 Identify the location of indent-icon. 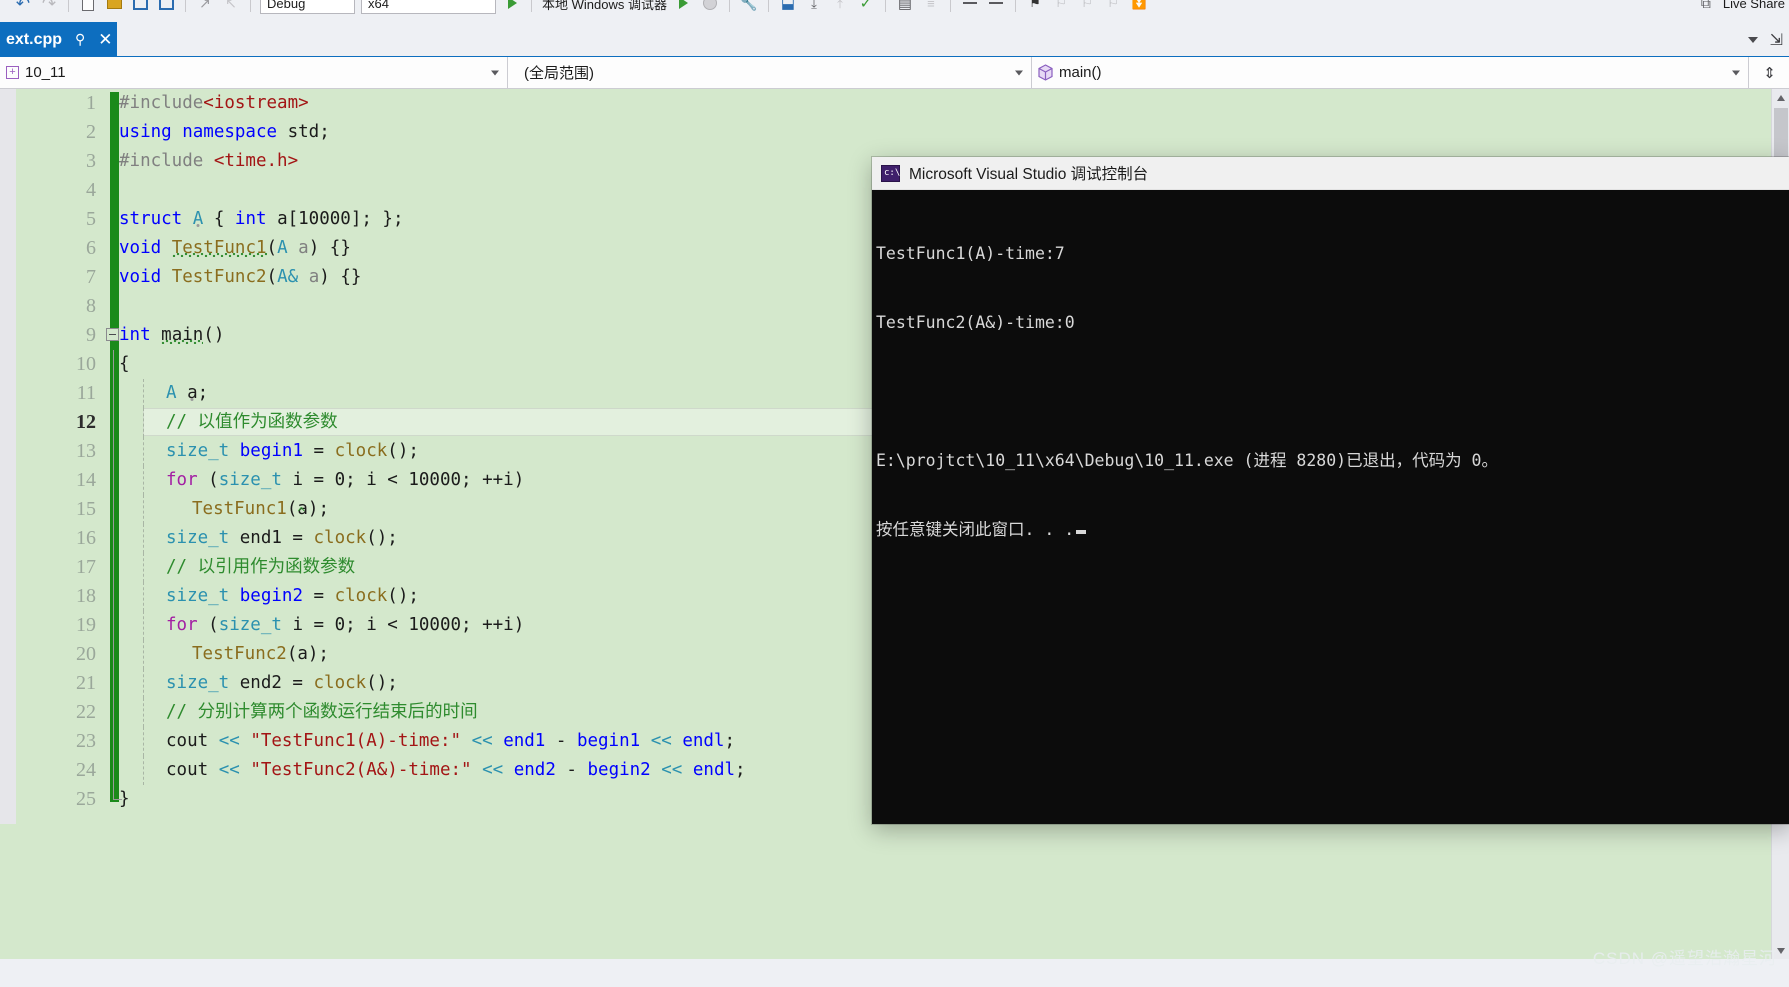
(970, 7).